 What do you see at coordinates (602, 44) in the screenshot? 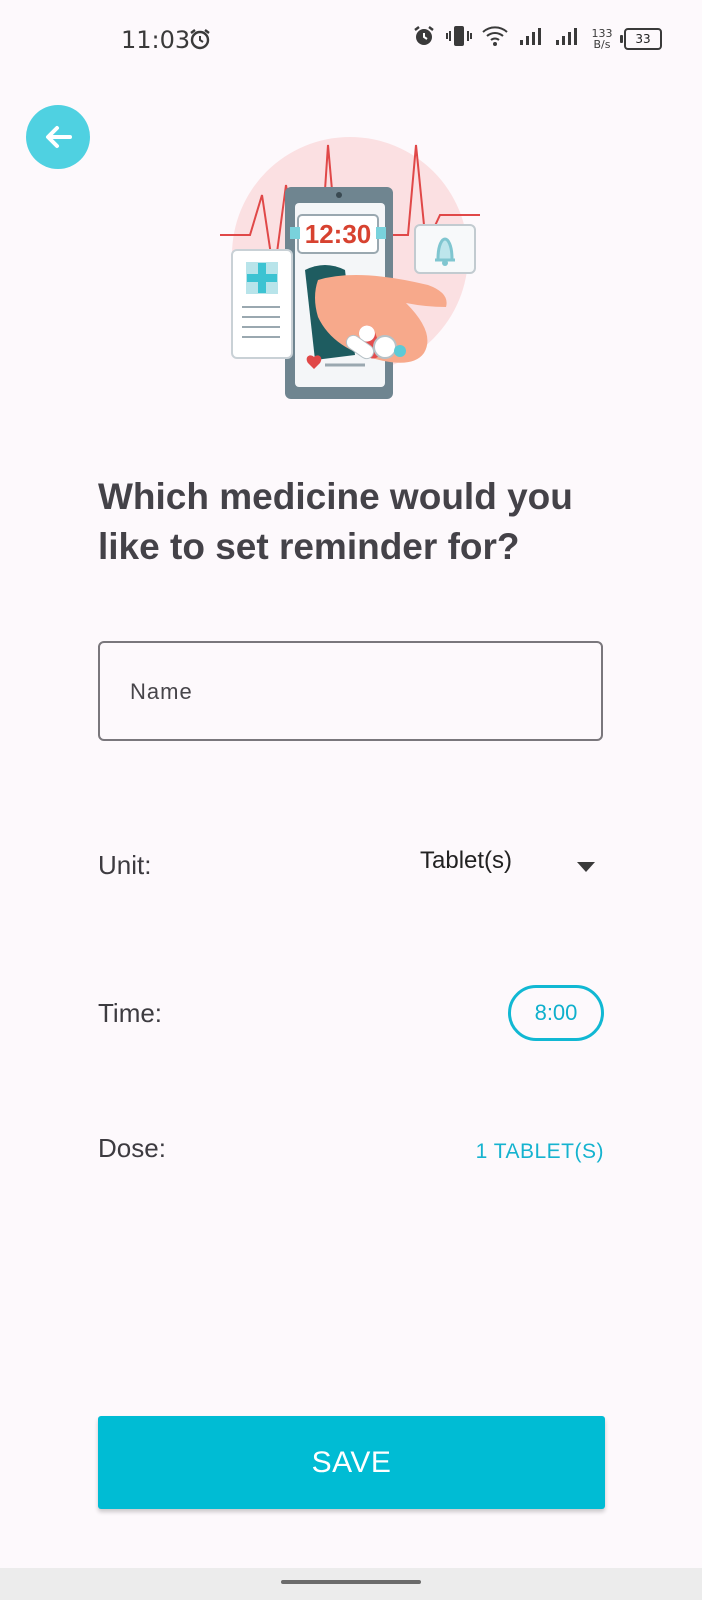
I see `network-speed-unit: B/s` at bounding box center [602, 44].